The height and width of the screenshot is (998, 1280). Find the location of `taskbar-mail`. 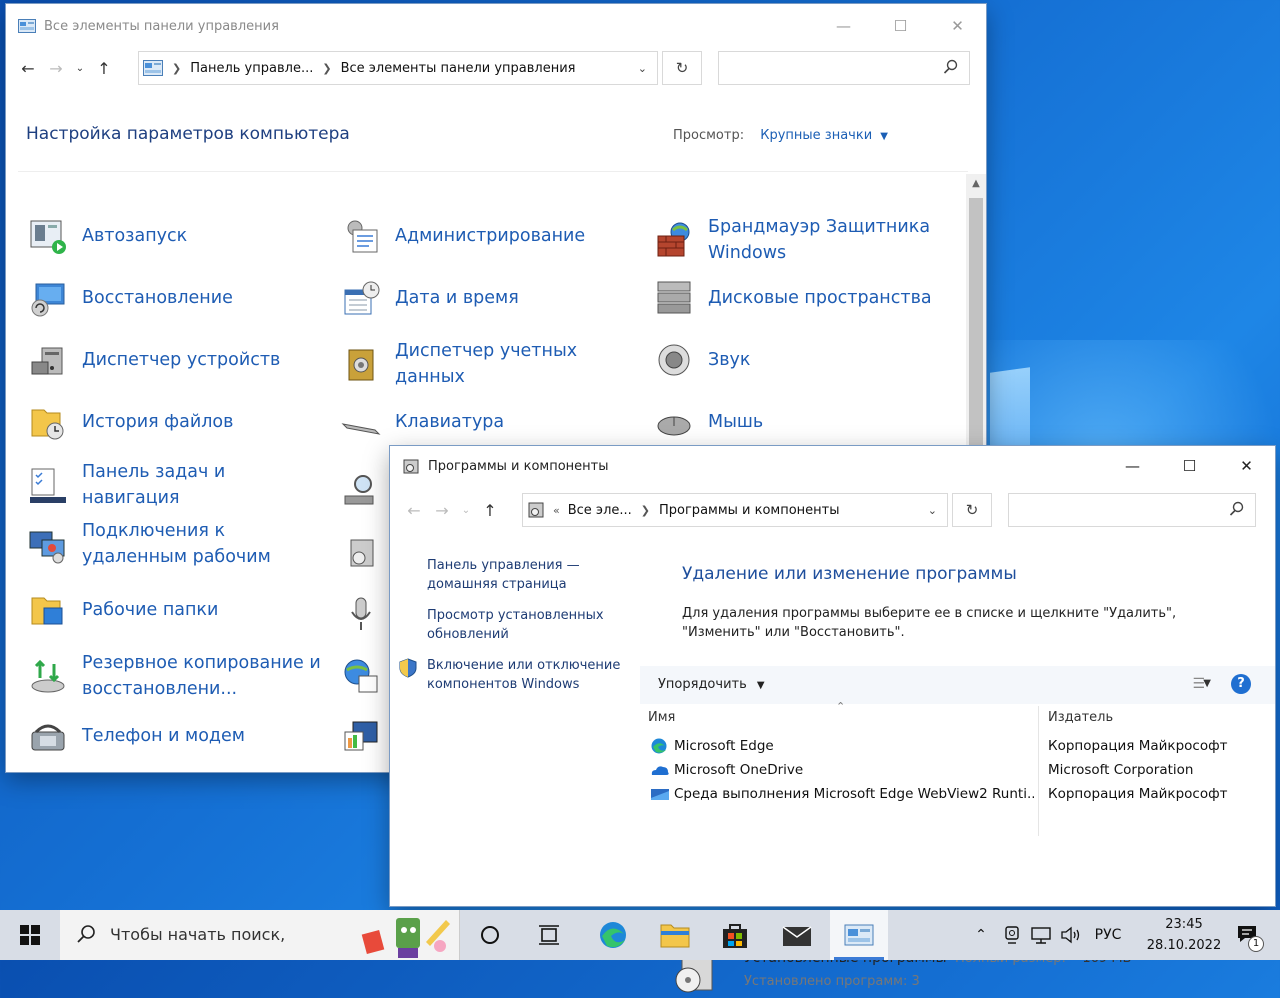

taskbar-mail is located at coordinates (797, 935).